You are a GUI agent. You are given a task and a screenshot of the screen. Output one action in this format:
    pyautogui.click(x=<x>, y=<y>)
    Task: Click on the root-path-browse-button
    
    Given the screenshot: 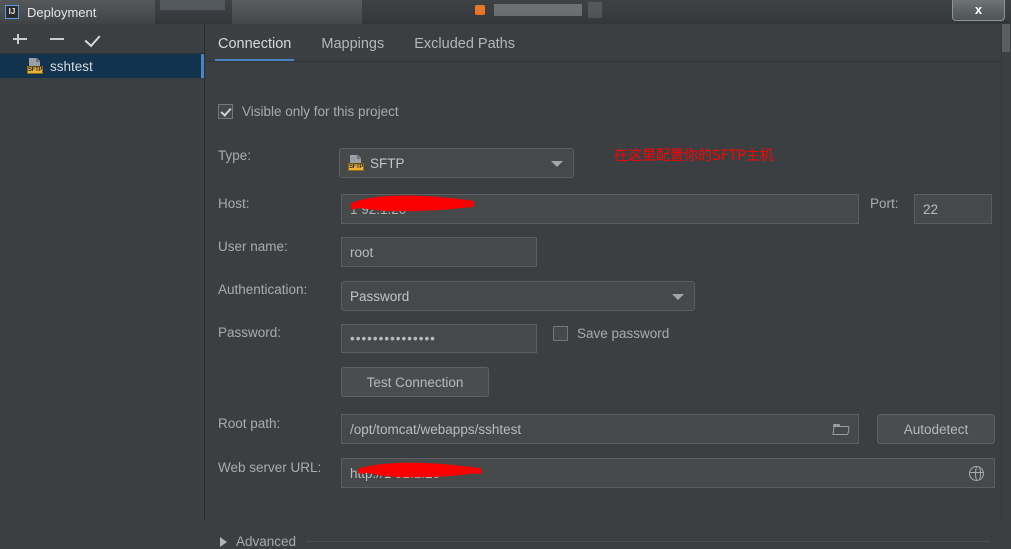 What is the action you would take?
    pyautogui.click(x=841, y=429)
    